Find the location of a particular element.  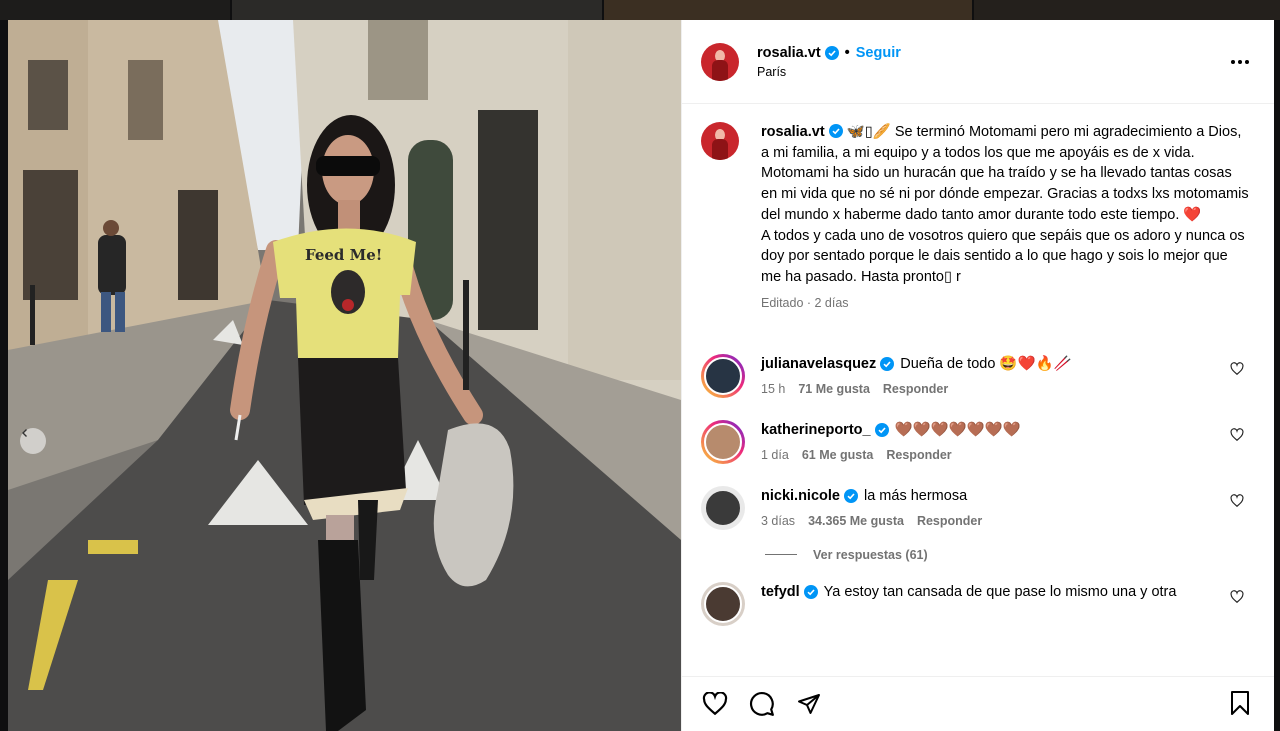

comment-icon is located at coordinates (762, 704).